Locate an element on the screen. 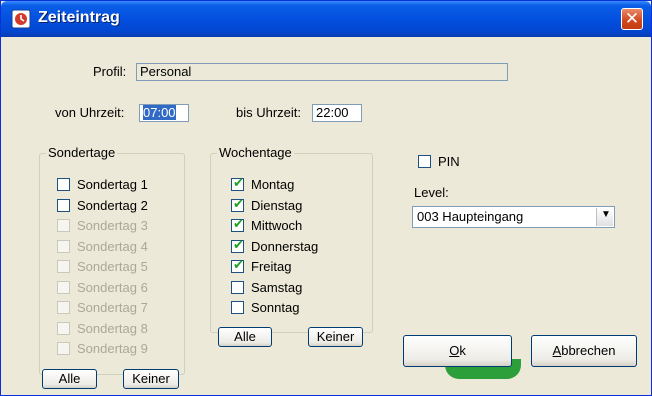 The width and height of the screenshot is (652, 396). cancel-button: Abbrechen is located at coordinates (584, 351).